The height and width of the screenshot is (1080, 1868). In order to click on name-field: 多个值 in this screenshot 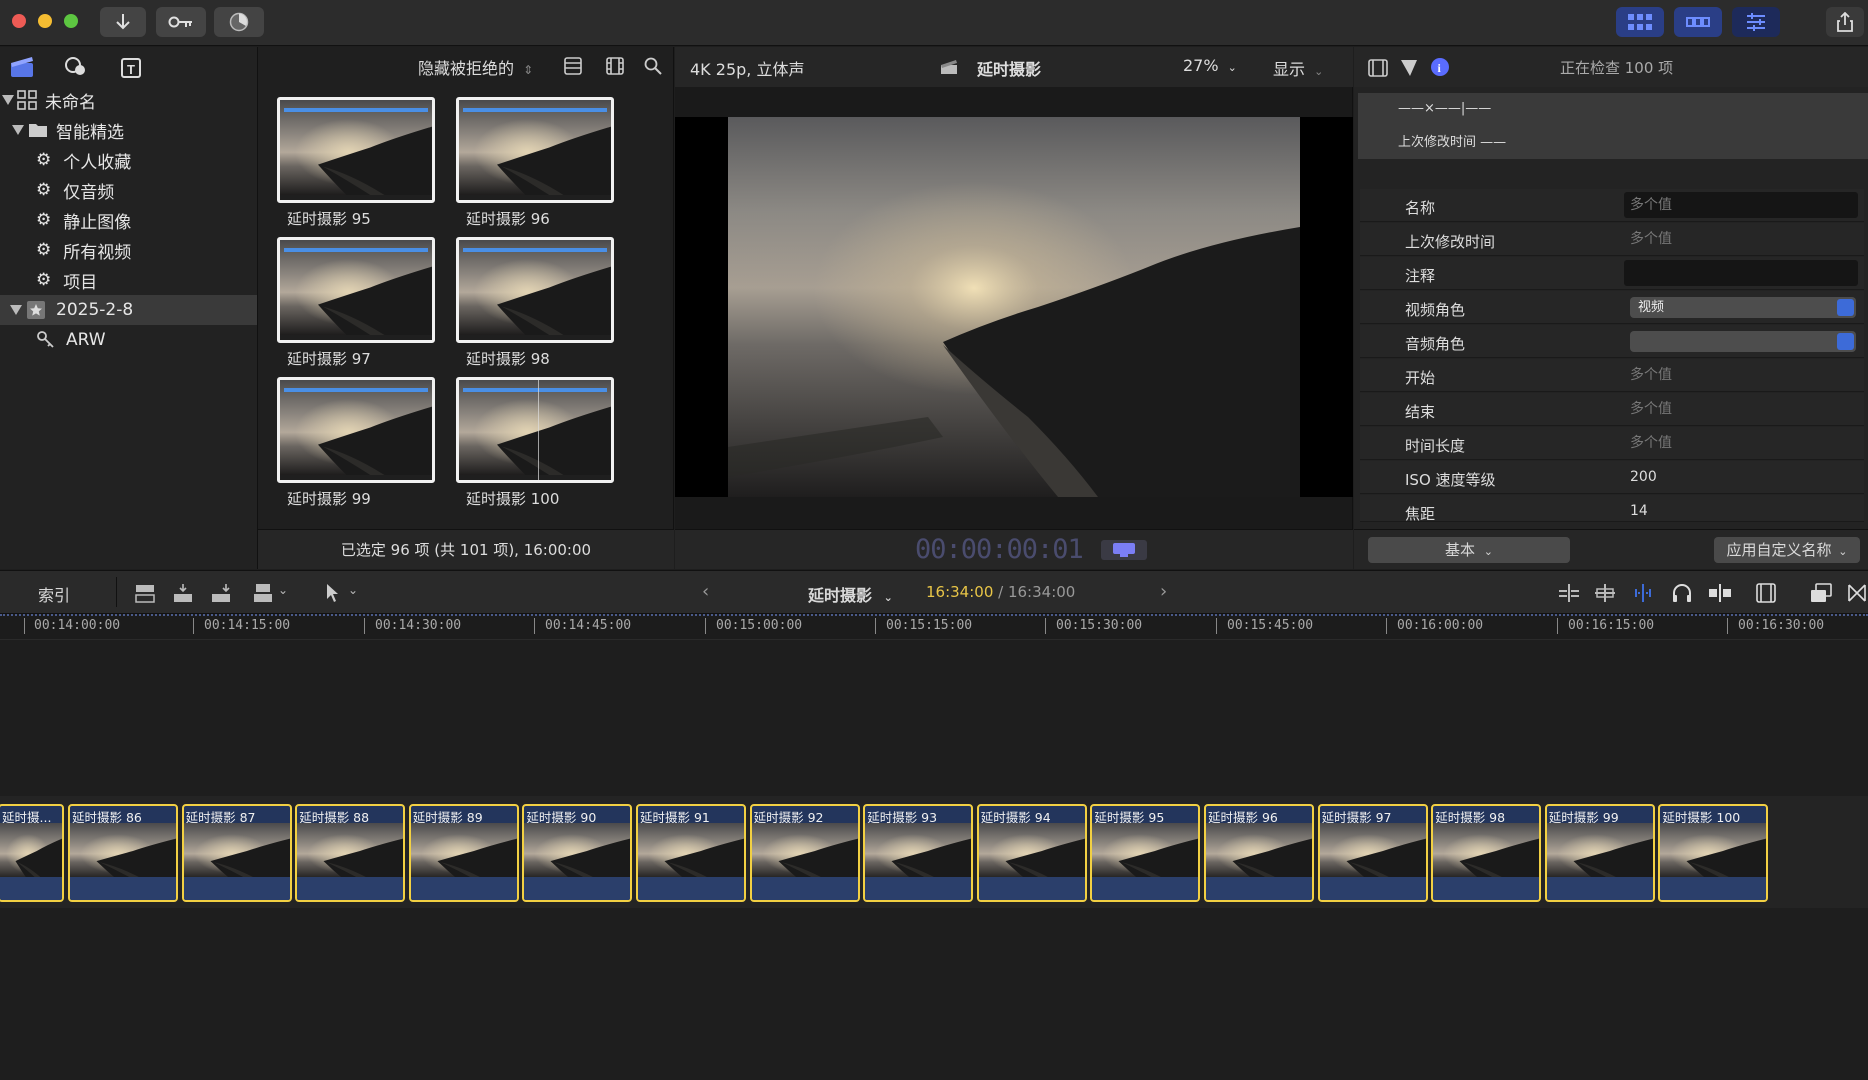, I will do `click(1741, 205)`.